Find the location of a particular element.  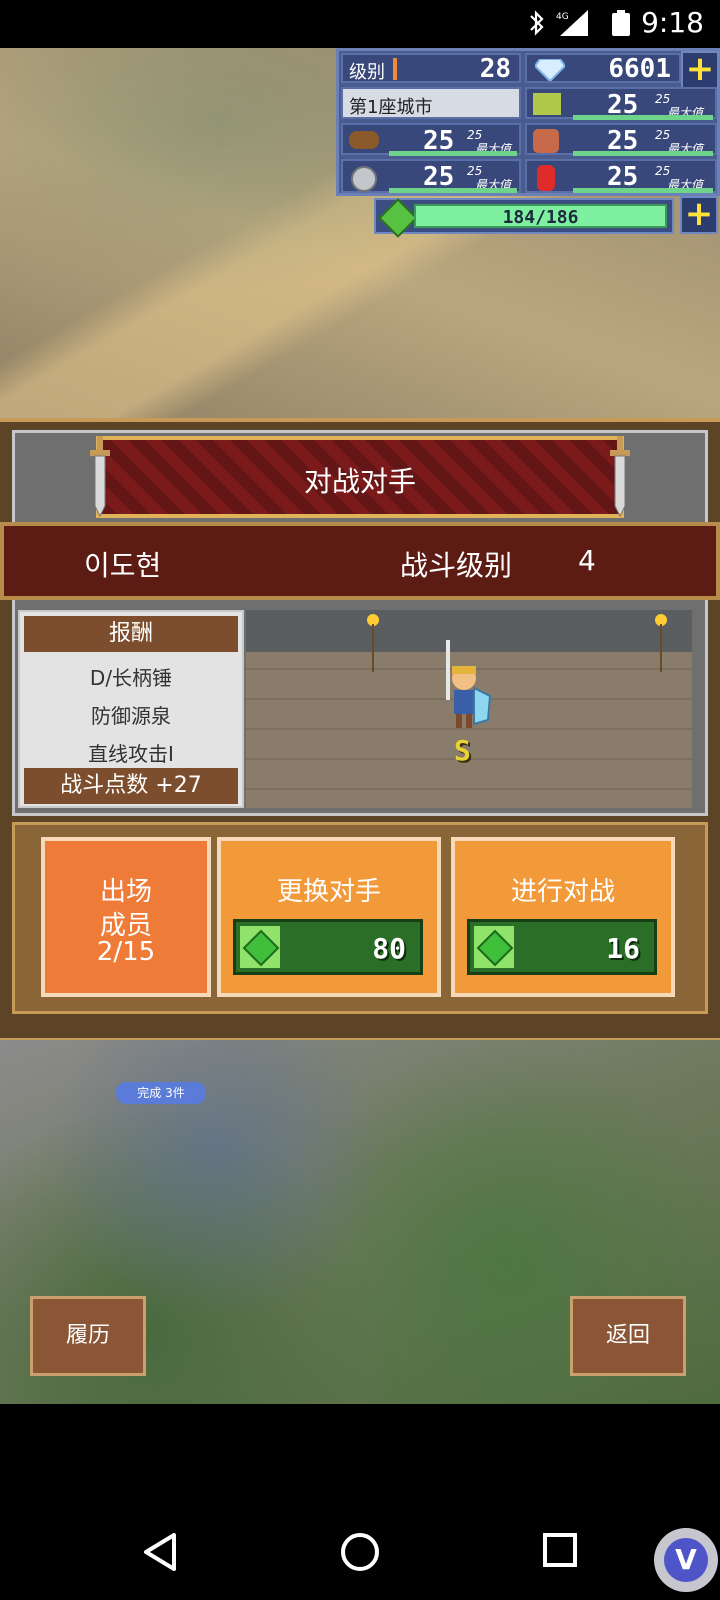

resource-grass: 25 25 最大值 is located at coordinates (621, 103).